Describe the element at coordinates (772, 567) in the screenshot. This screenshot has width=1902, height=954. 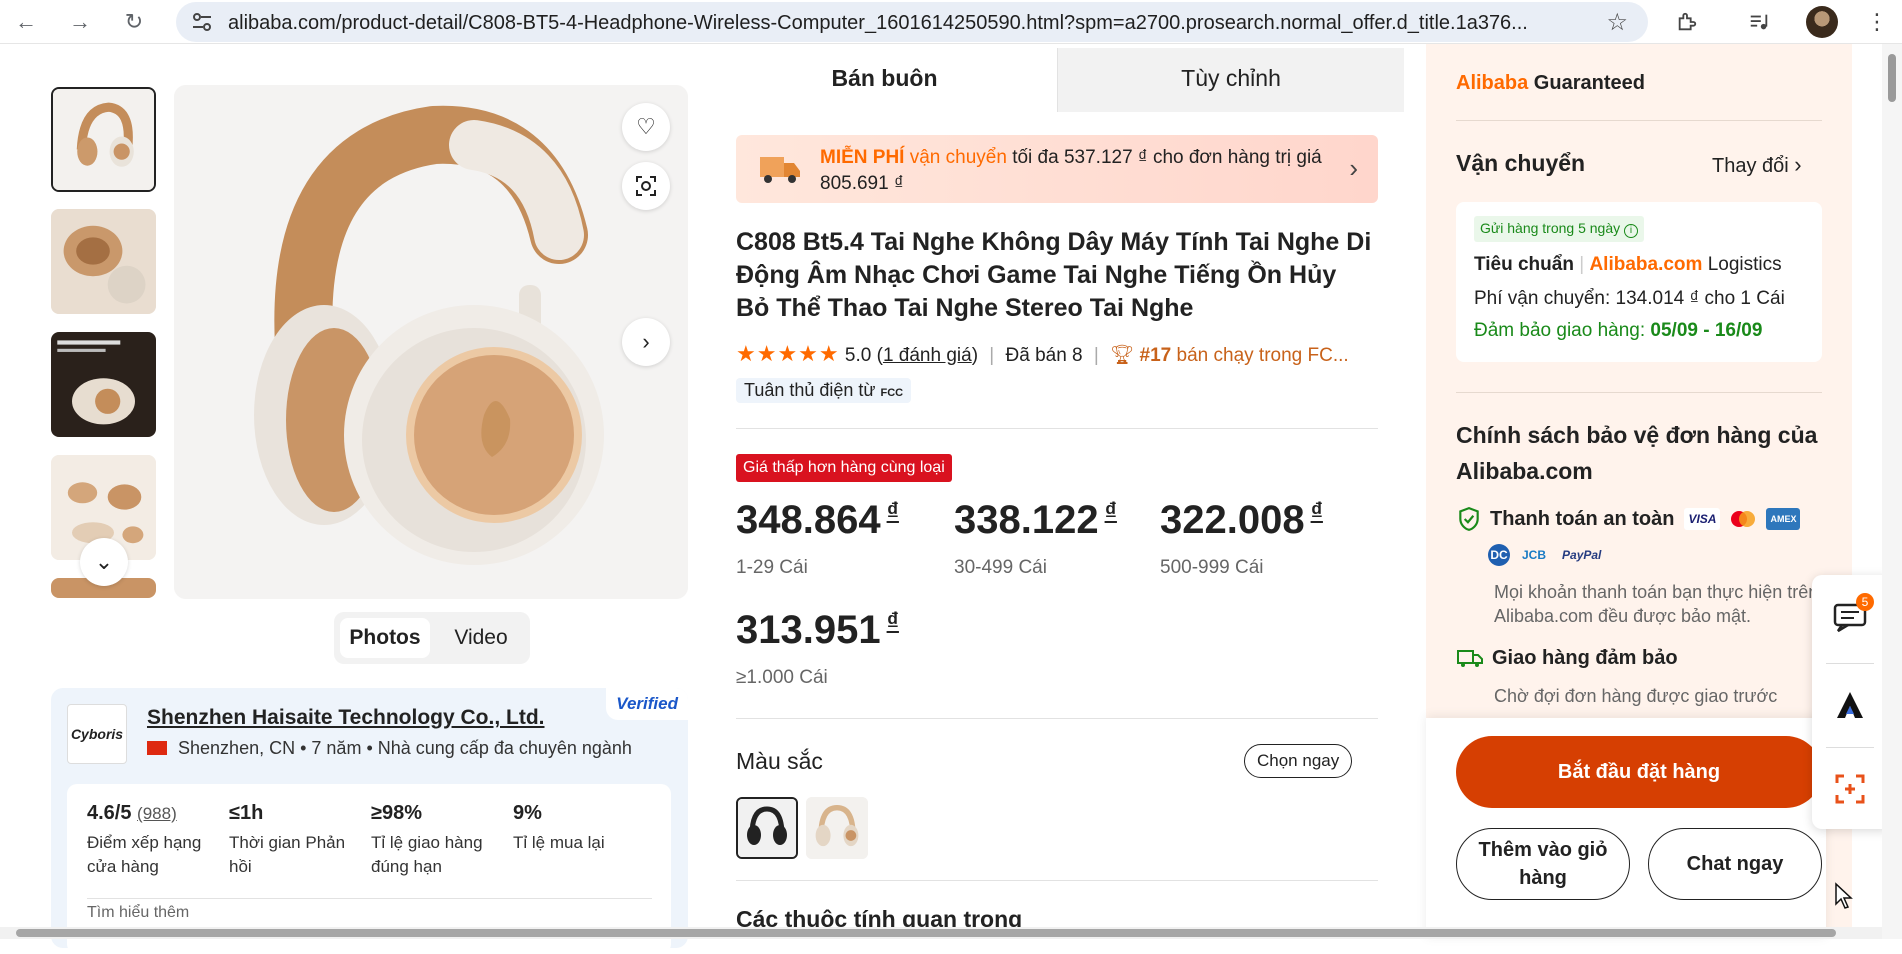
I see `qty-tier-1: 1-29 Cái` at that location.